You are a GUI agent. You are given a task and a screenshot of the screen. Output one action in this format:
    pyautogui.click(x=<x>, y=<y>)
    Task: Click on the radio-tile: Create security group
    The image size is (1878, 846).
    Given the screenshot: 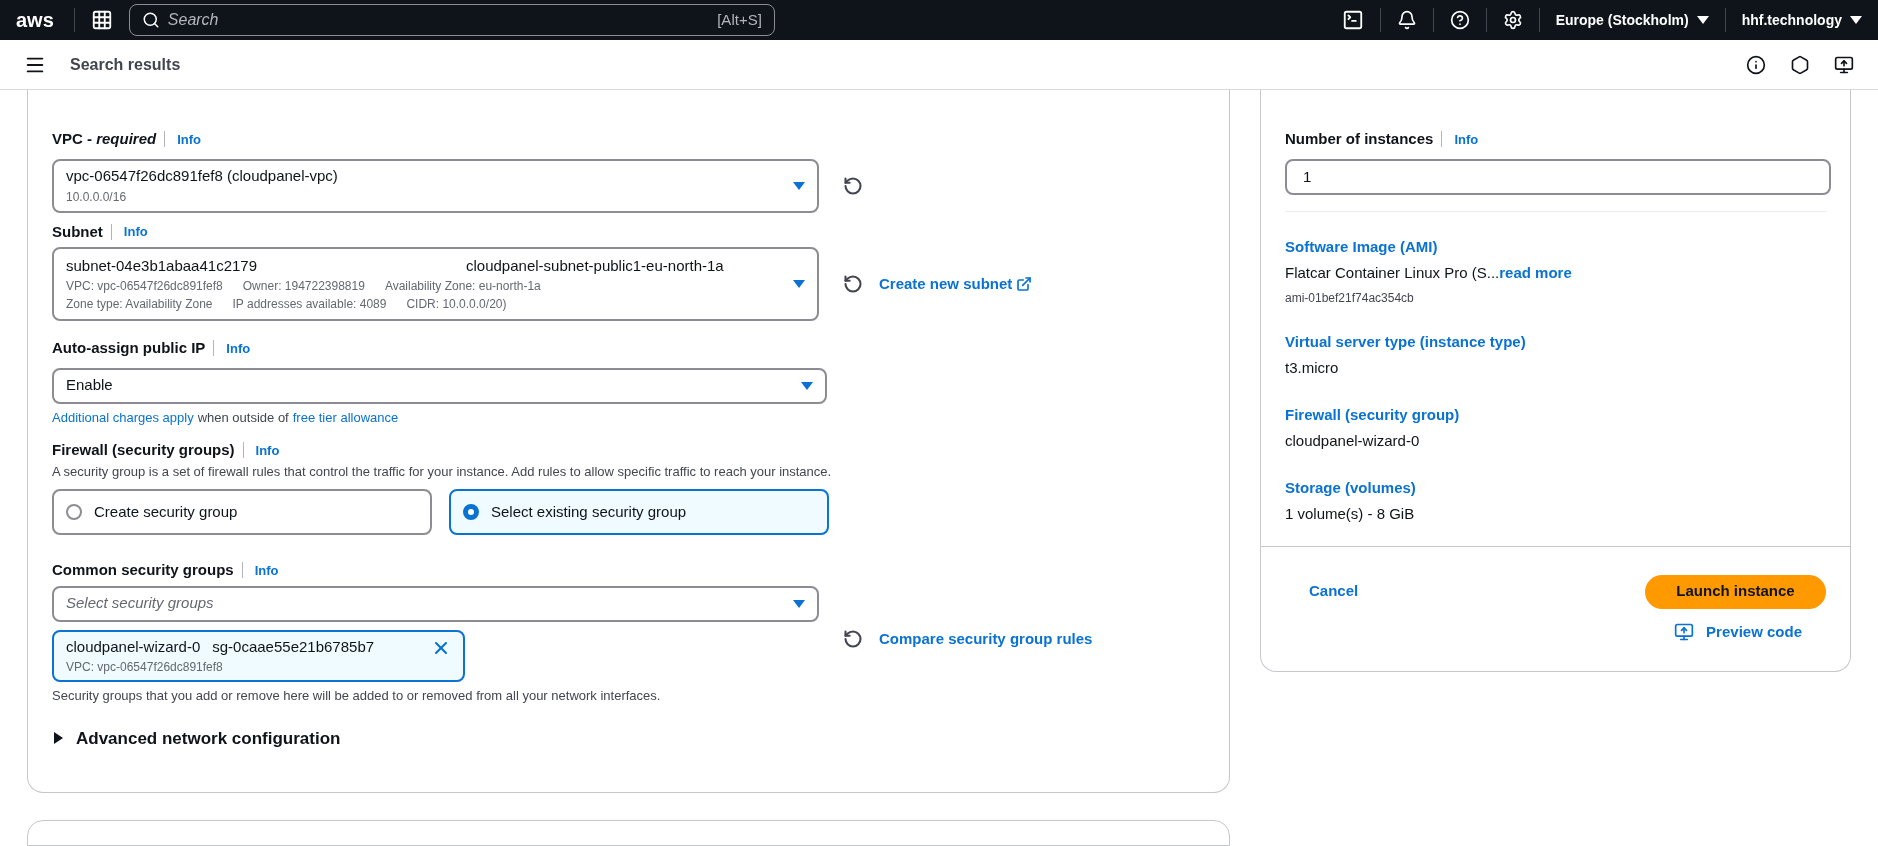 What is the action you would take?
    pyautogui.click(x=242, y=512)
    